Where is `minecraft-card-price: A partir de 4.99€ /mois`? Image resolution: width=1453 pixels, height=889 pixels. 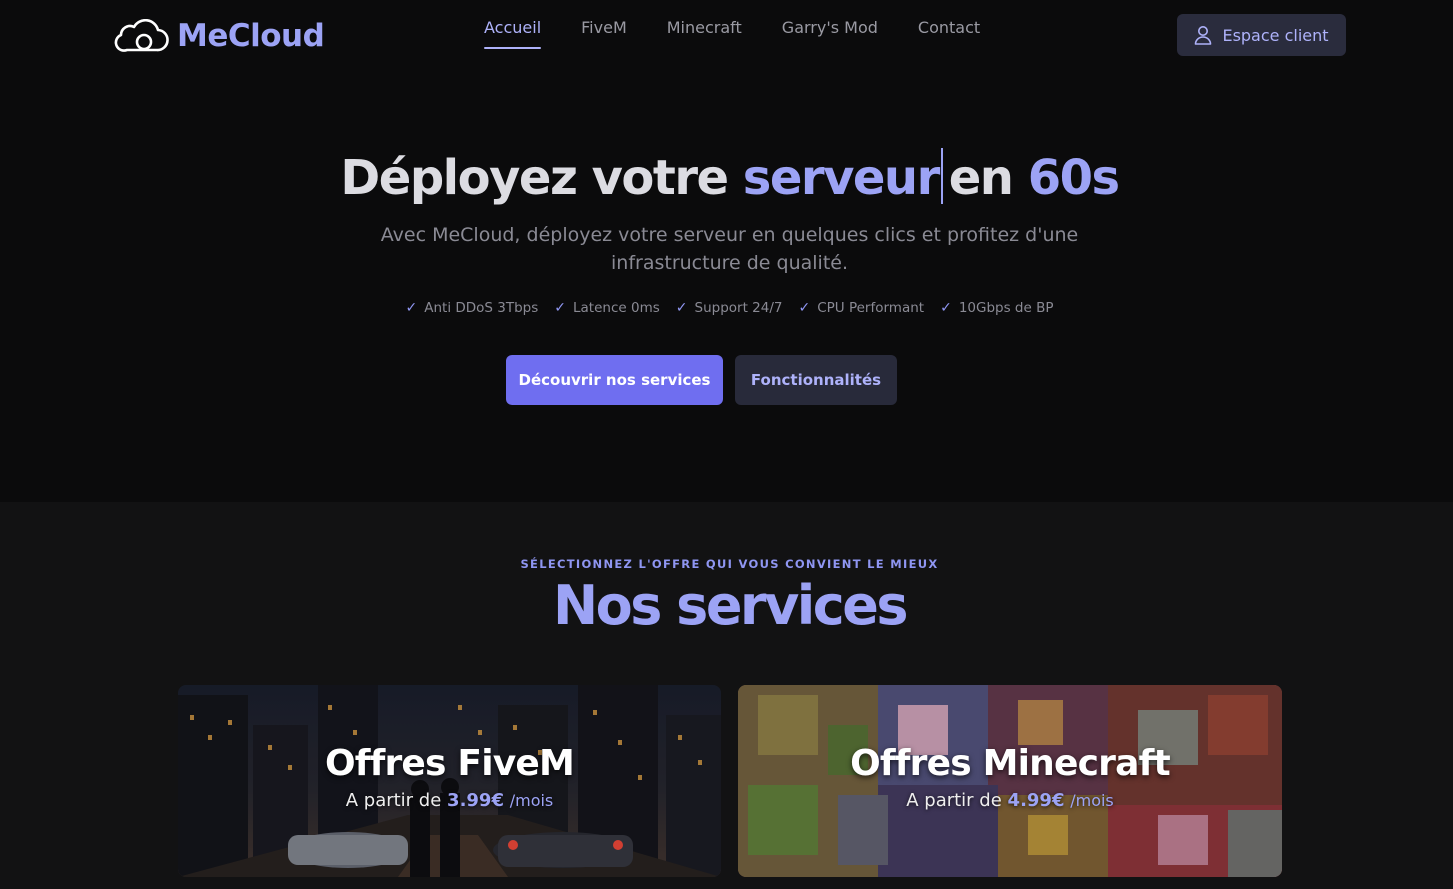 minecraft-card-price: A partir de 4.99€ /mois is located at coordinates (1010, 800).